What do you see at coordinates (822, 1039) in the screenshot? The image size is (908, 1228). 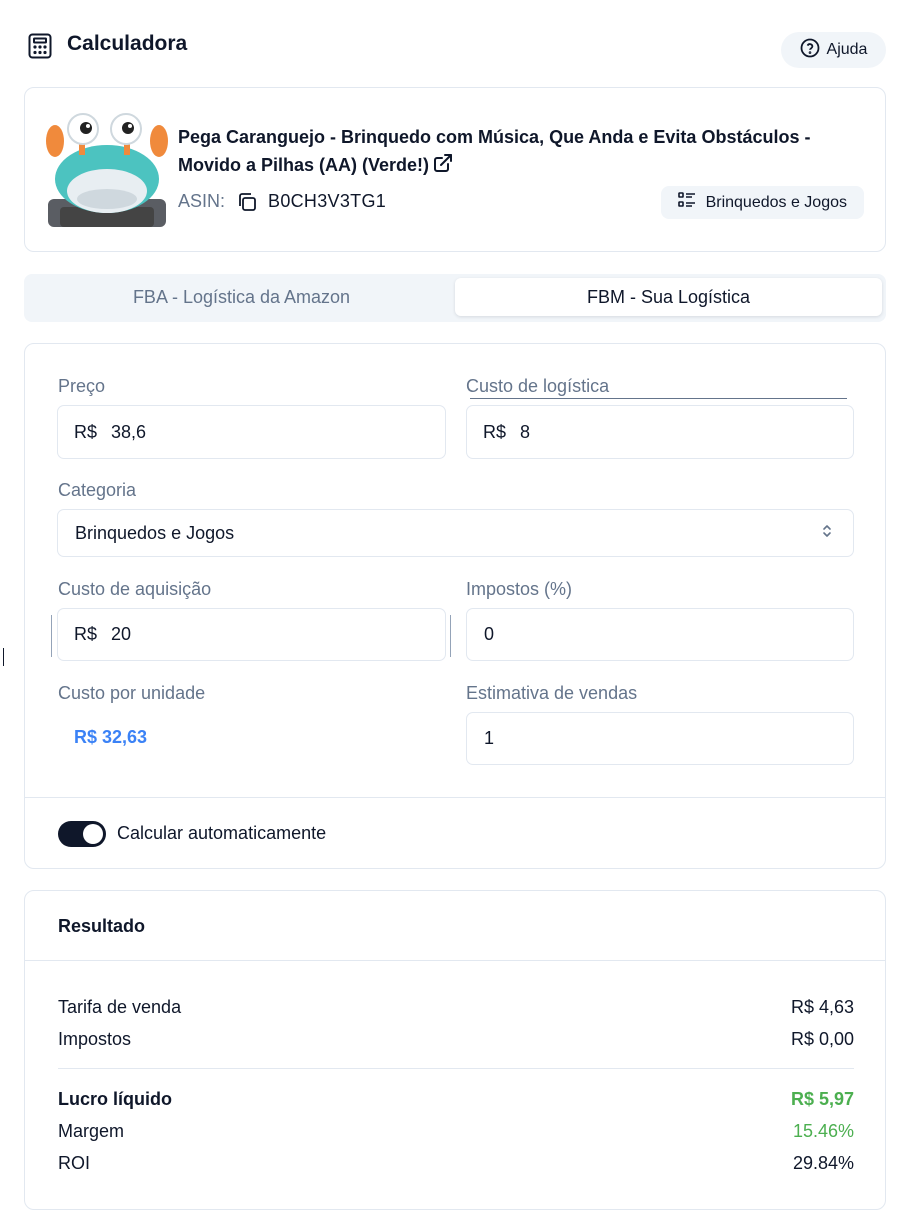 I see `taxes-result-value: R$ 0,00` at bounding box center [822, 1039].